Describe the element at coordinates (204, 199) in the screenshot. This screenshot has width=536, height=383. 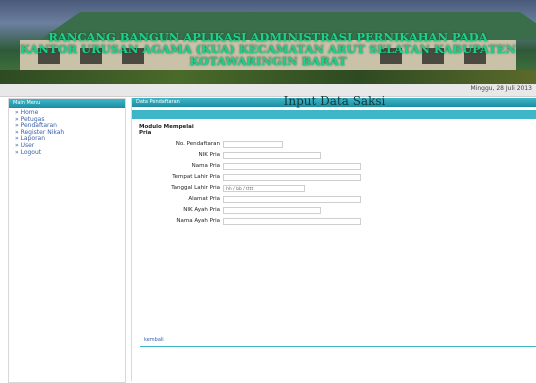
I see `label-alamat-pria: Alamat Pria` at that location.